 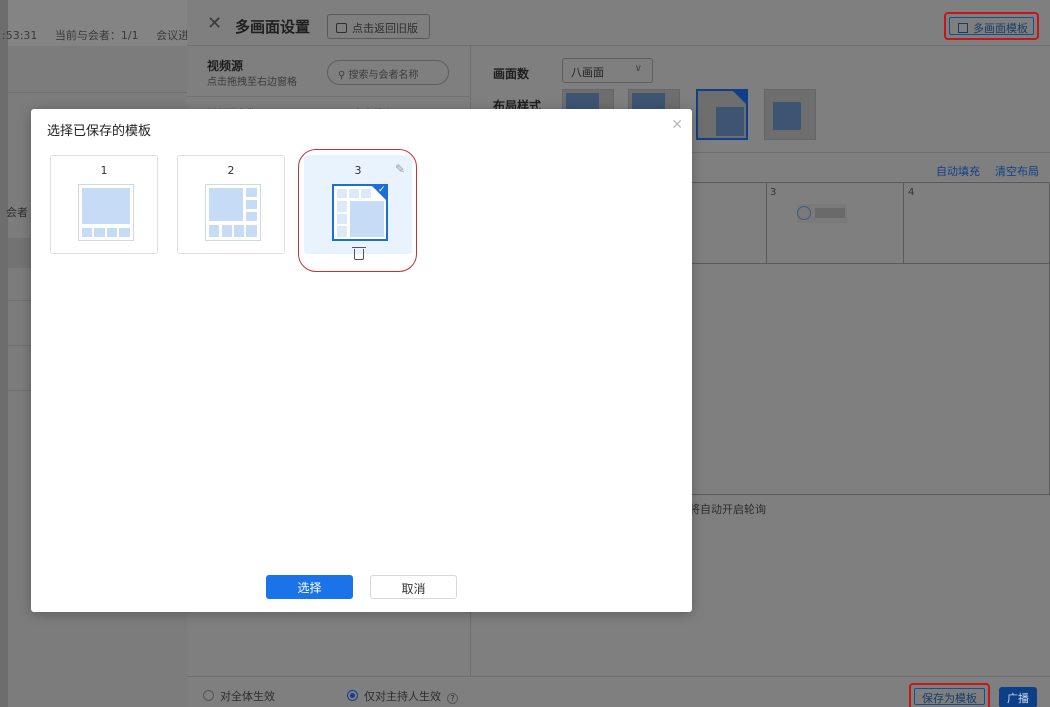 What do you see at coordinates (352, 695) in the screenshot?
I see `radio-circle-checked` at bounding box center [352, 695].